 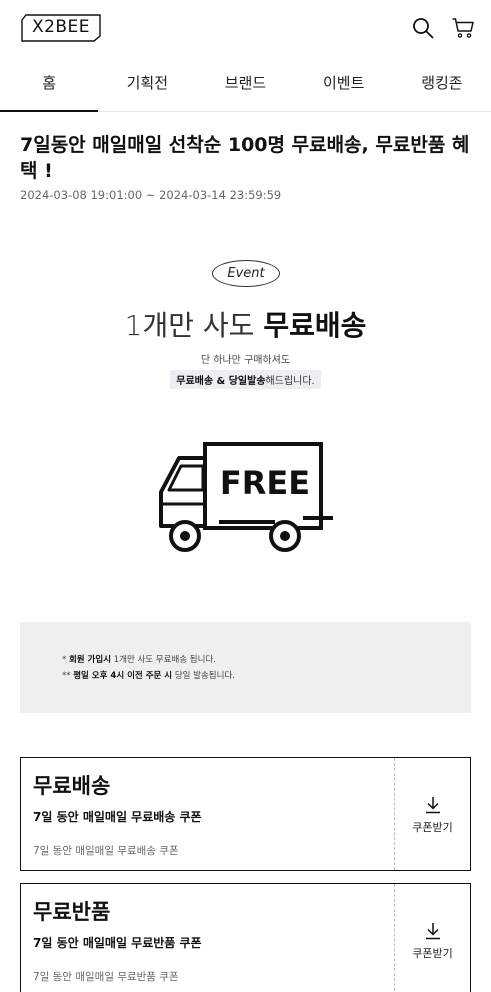 What do you see at coordinates (245, 158) in the screenshot?
I see `event-title: 7일동안 매일매일 선착순 100명 무료배송, 무료반품 혜택 !` at bounding box center [245, 158].